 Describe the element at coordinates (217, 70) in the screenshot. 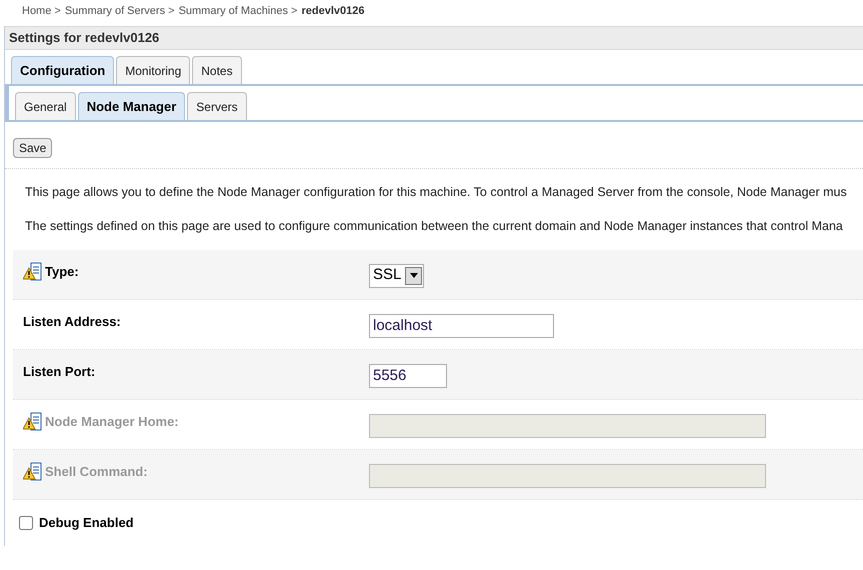

I see `tab: Notes` at that location.